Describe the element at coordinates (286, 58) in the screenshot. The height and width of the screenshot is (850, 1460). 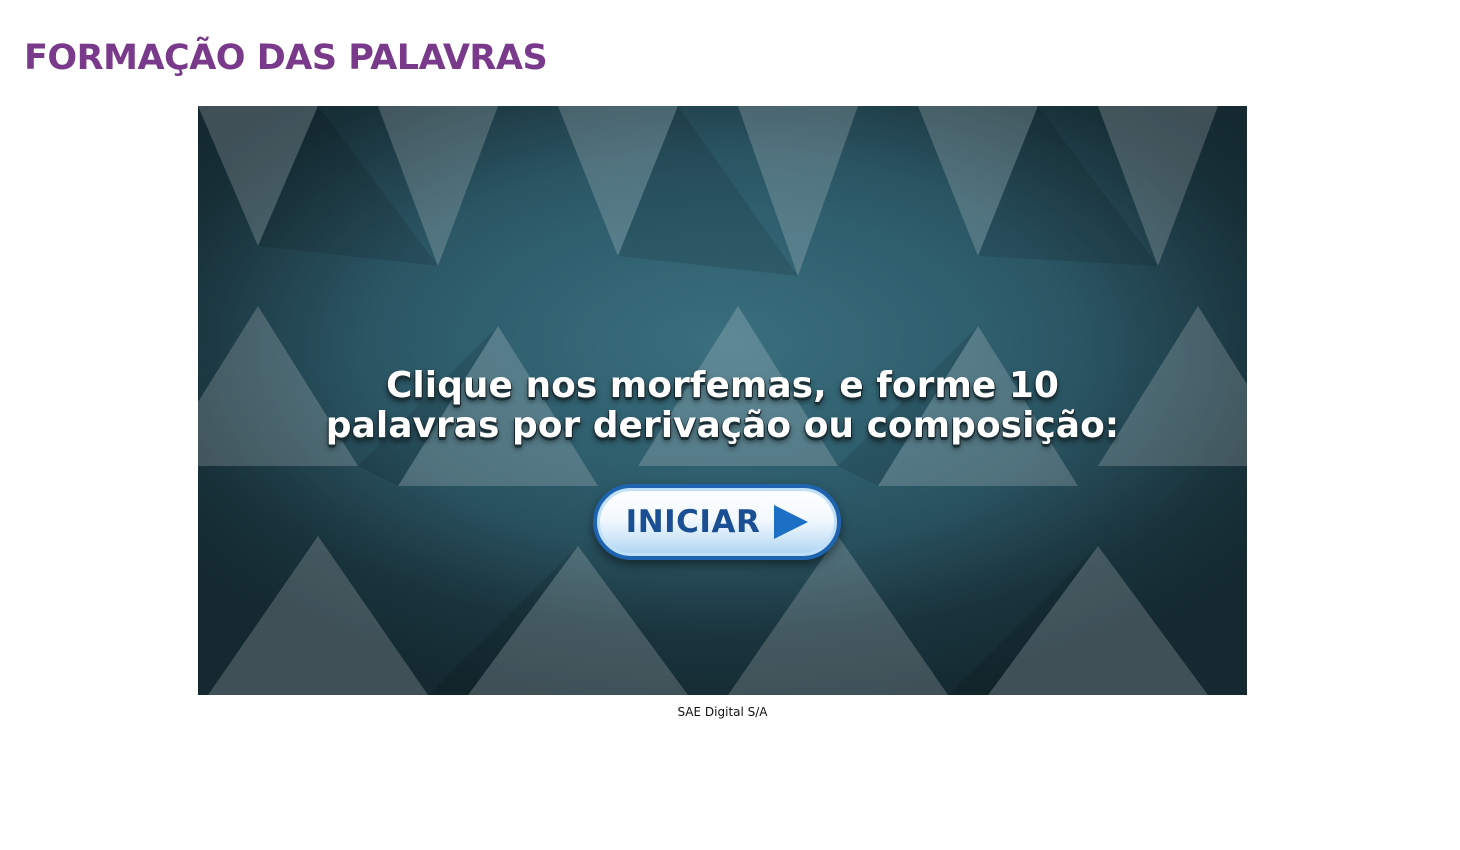
I see `page-title: FORMAÇÃO DAS PALAVRAS` at that location.